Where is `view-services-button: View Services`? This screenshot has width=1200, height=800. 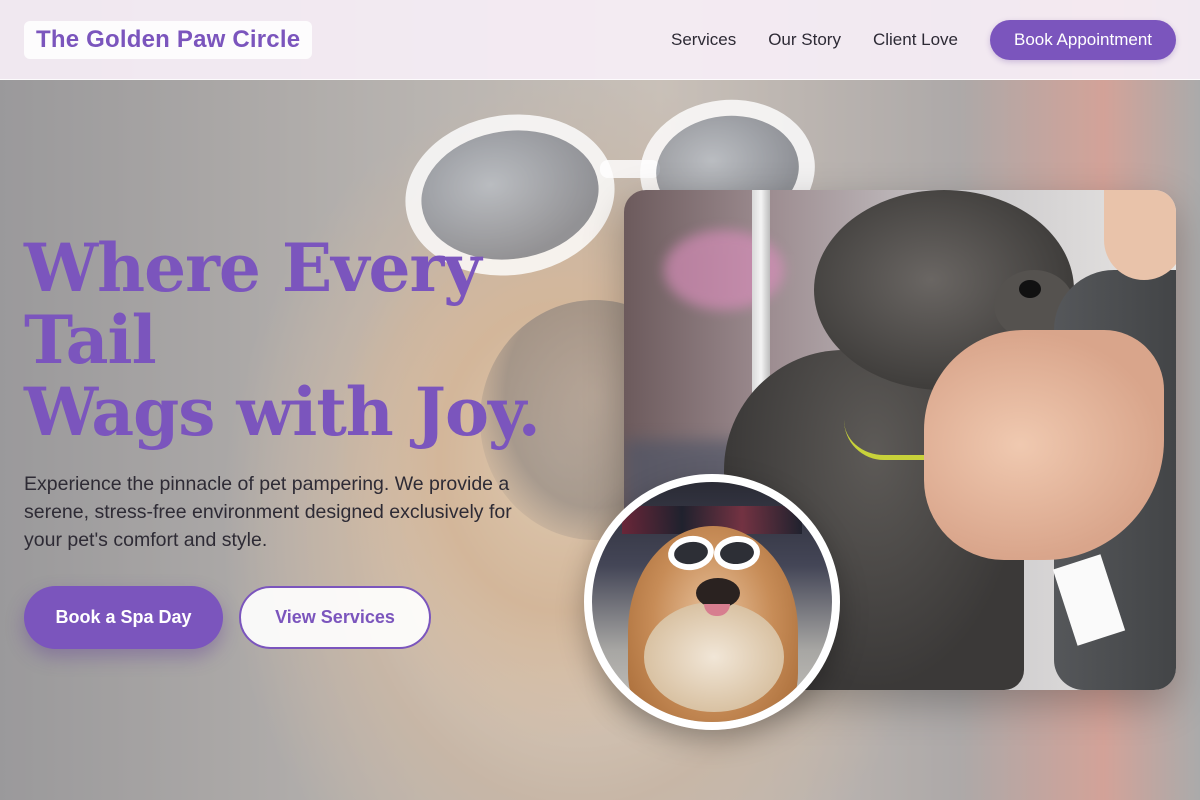
view-services-button: View Services is located at coordinates (335, 617).